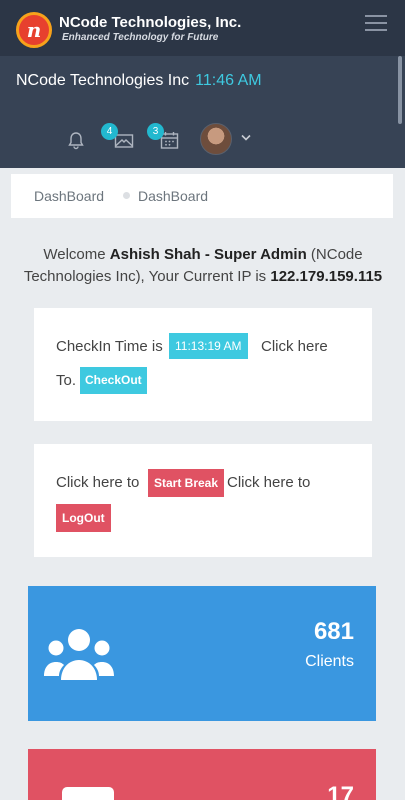 The height and width of the screenshot is (800, 405). I want to click on brand-tagline: Enhanced Technology for Future, so click(140, 37).